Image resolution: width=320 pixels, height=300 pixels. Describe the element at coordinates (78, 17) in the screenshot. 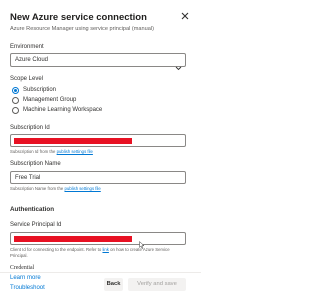

I see `panel-title: New Azure service connection` at that location.